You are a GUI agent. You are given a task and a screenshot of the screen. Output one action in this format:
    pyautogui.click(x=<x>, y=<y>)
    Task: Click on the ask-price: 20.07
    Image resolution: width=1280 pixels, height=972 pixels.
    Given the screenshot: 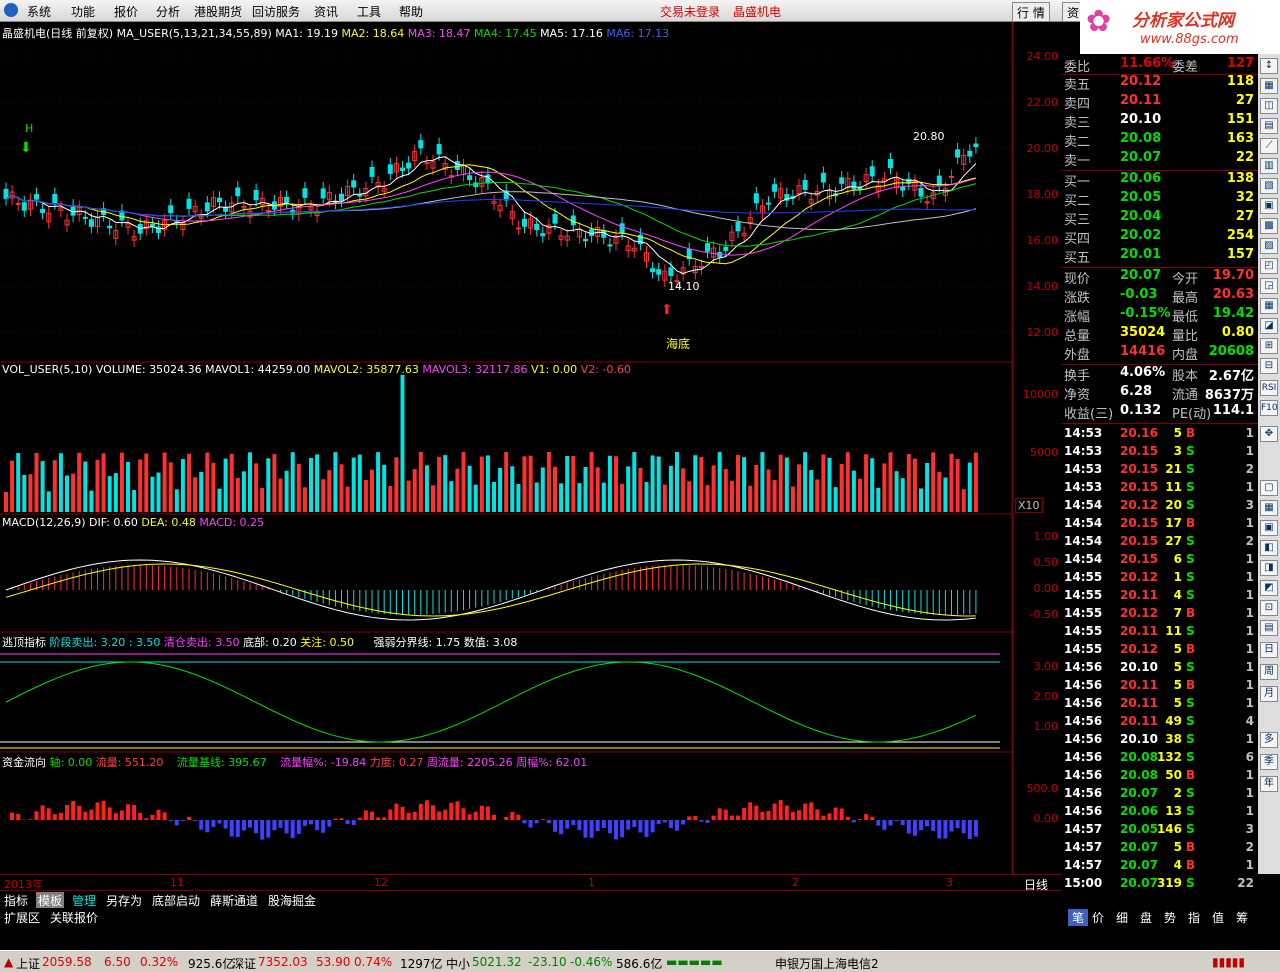 What is the action you would take?
    pyautogui.click(x=1141, y=157)
    